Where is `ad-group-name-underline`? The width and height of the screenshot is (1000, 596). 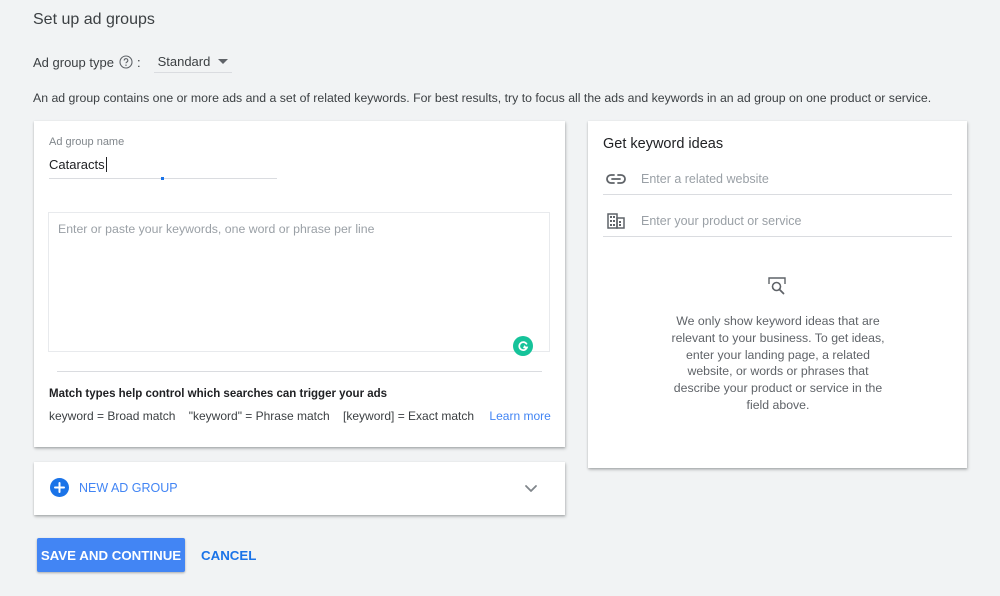 ad-group-name-underline is located at coordinates (163, 178).